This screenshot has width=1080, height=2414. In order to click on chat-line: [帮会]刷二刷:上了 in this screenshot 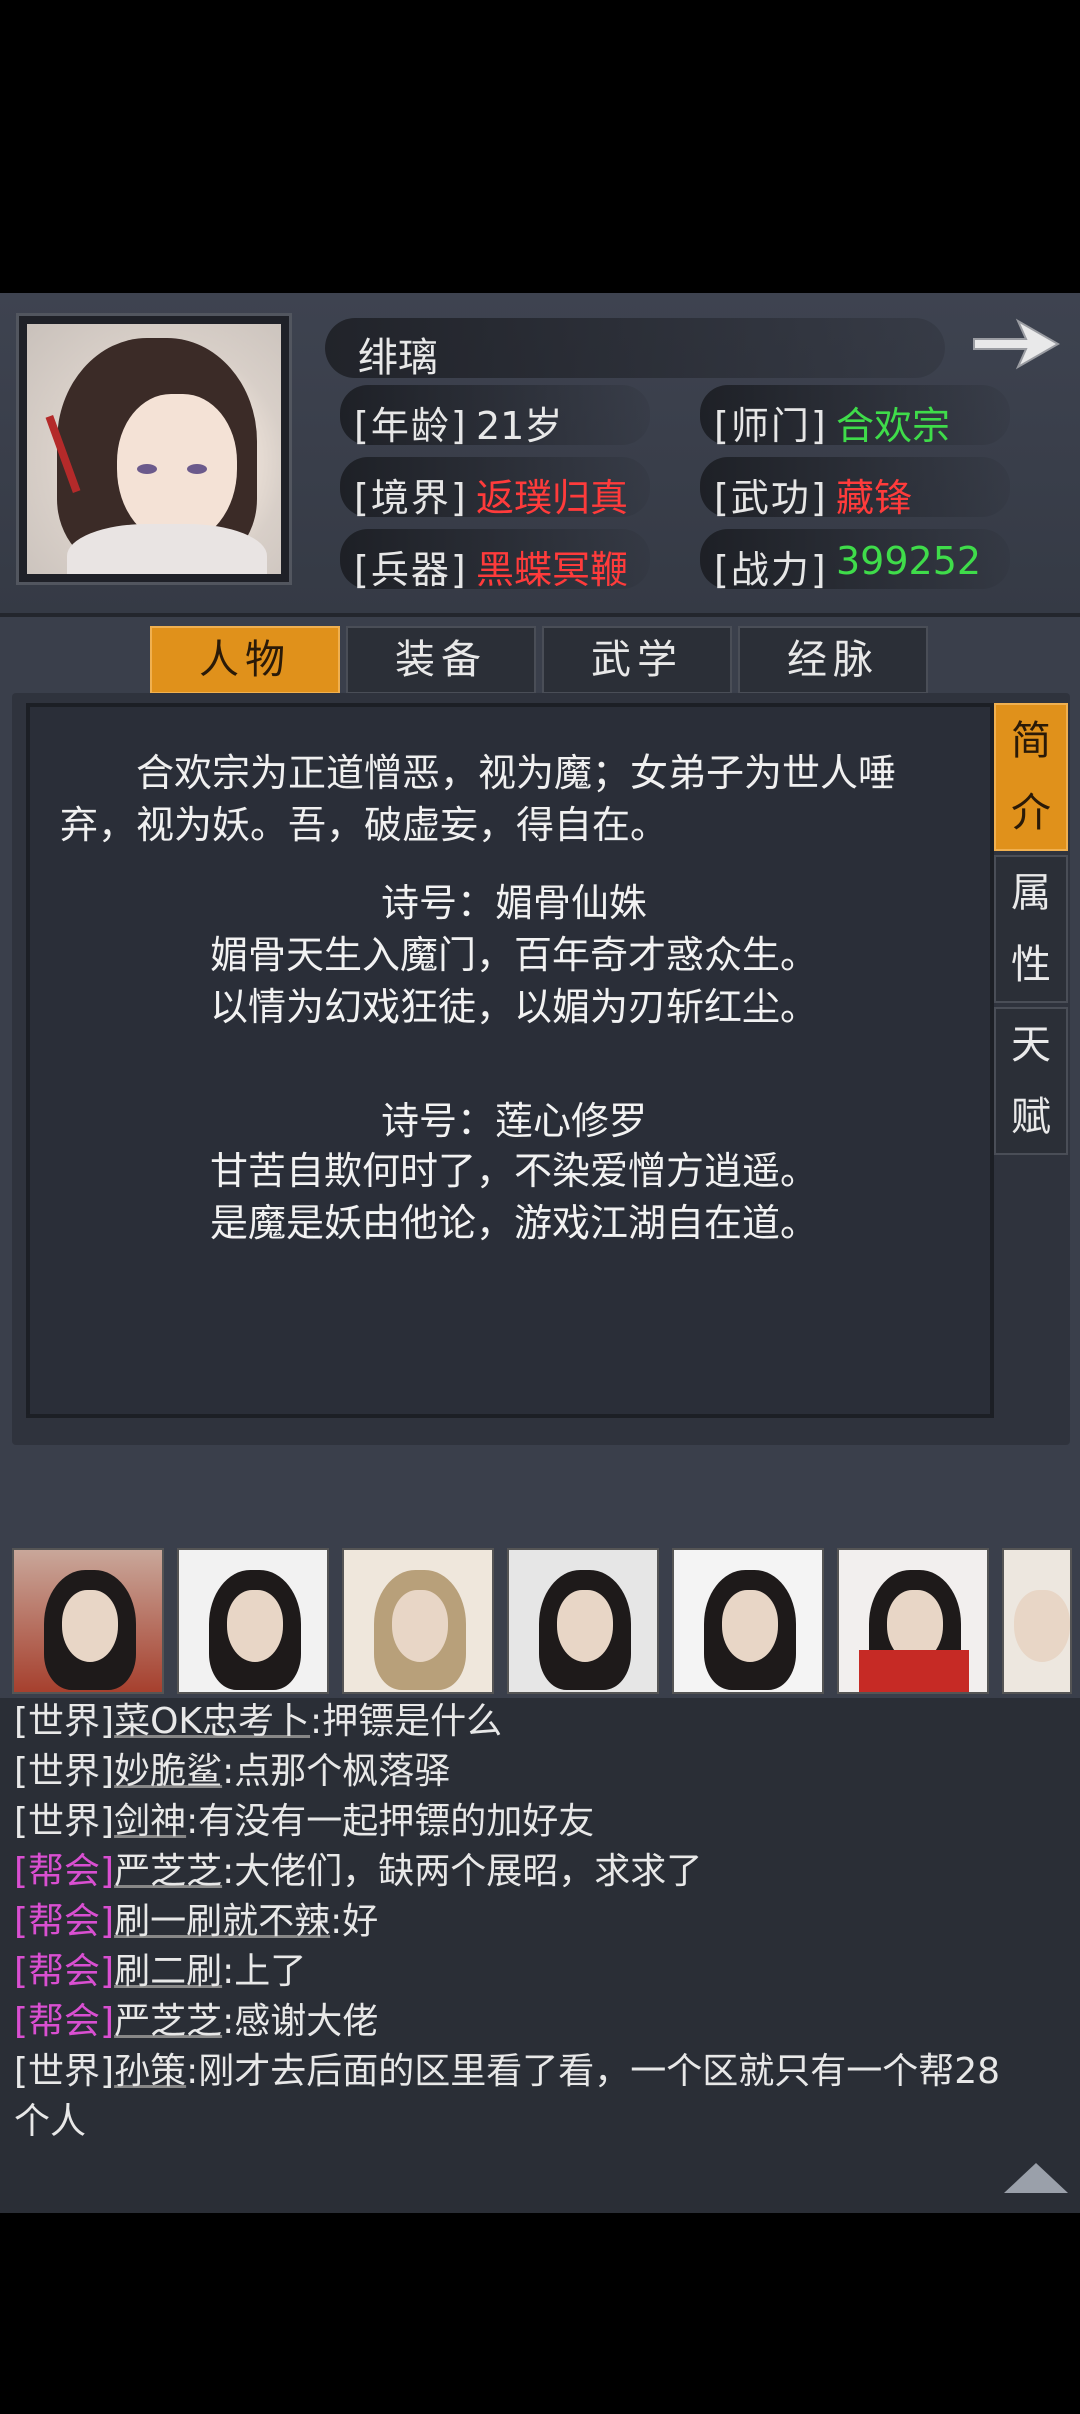, I will do `click(160, 1971)`.